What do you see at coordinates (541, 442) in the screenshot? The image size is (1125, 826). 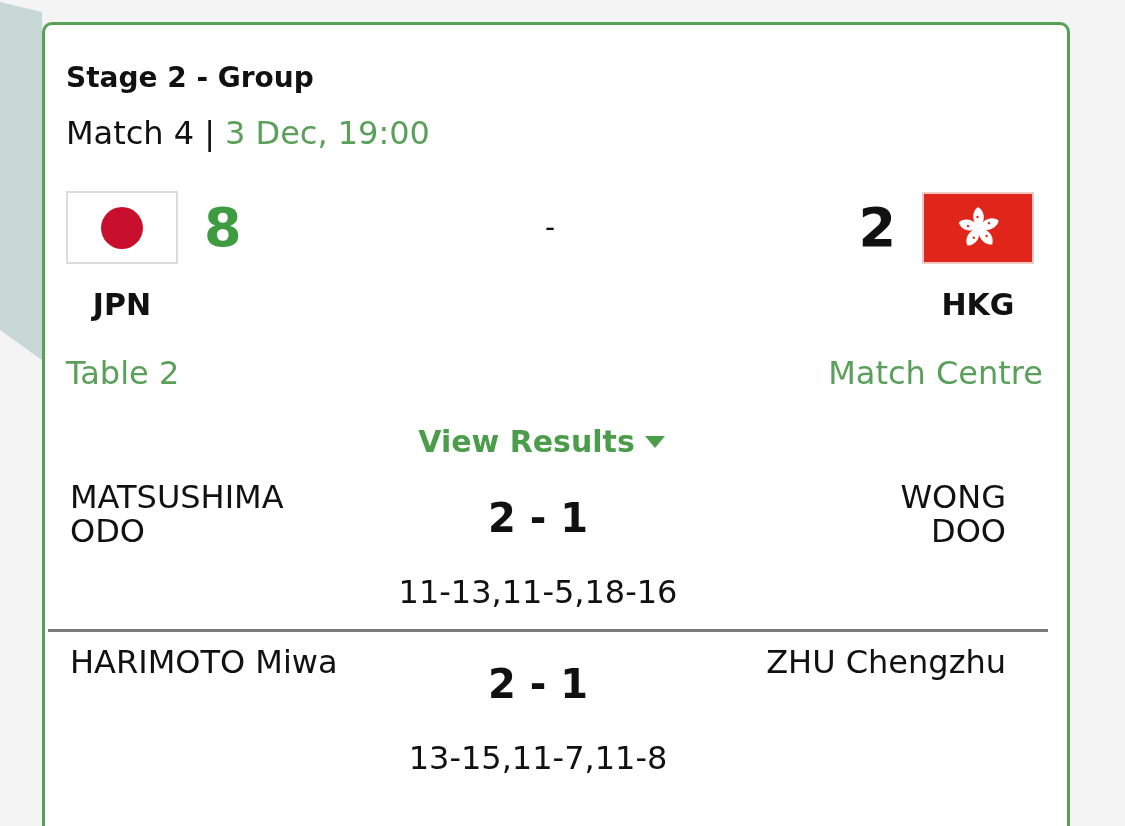 I see `view-results-button: View Results` at bounding box center [541, 442].